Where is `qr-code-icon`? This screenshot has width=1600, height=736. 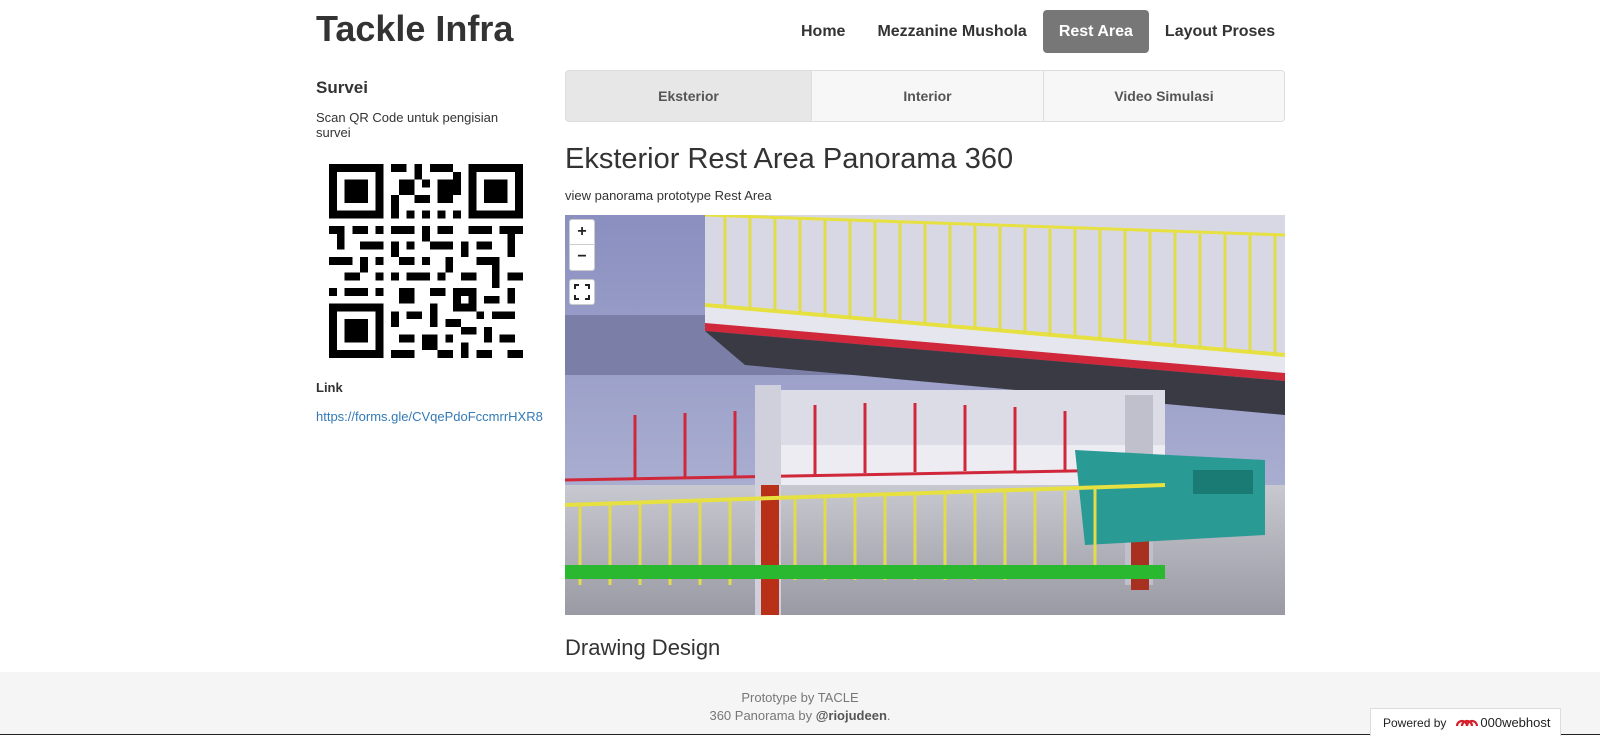 qr-code-icon is located at coordinates (426, 261).